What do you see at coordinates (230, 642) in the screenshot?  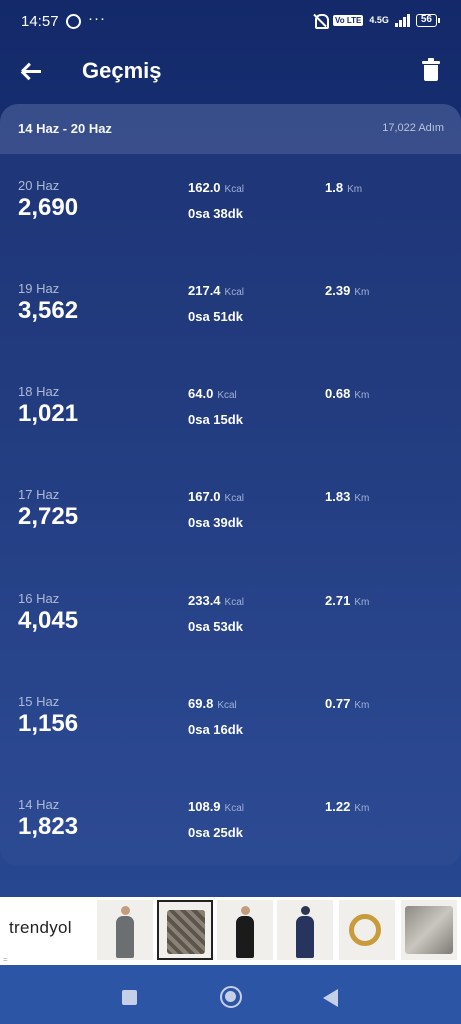 I see `day-row: 16 Haz 4,045 233.4 Kcal 0sa 53dk 2.71 Km` at bounding box center [230, 642].